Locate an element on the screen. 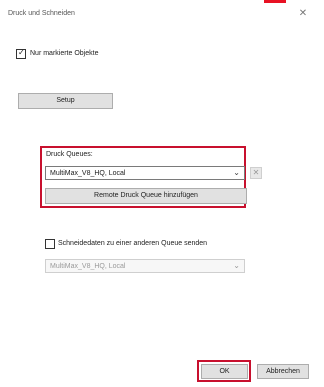 Image resolution: width=324 pixels, height=387 pixels. delete-queue-icon: ✕ is located at coordinates (256, 173).